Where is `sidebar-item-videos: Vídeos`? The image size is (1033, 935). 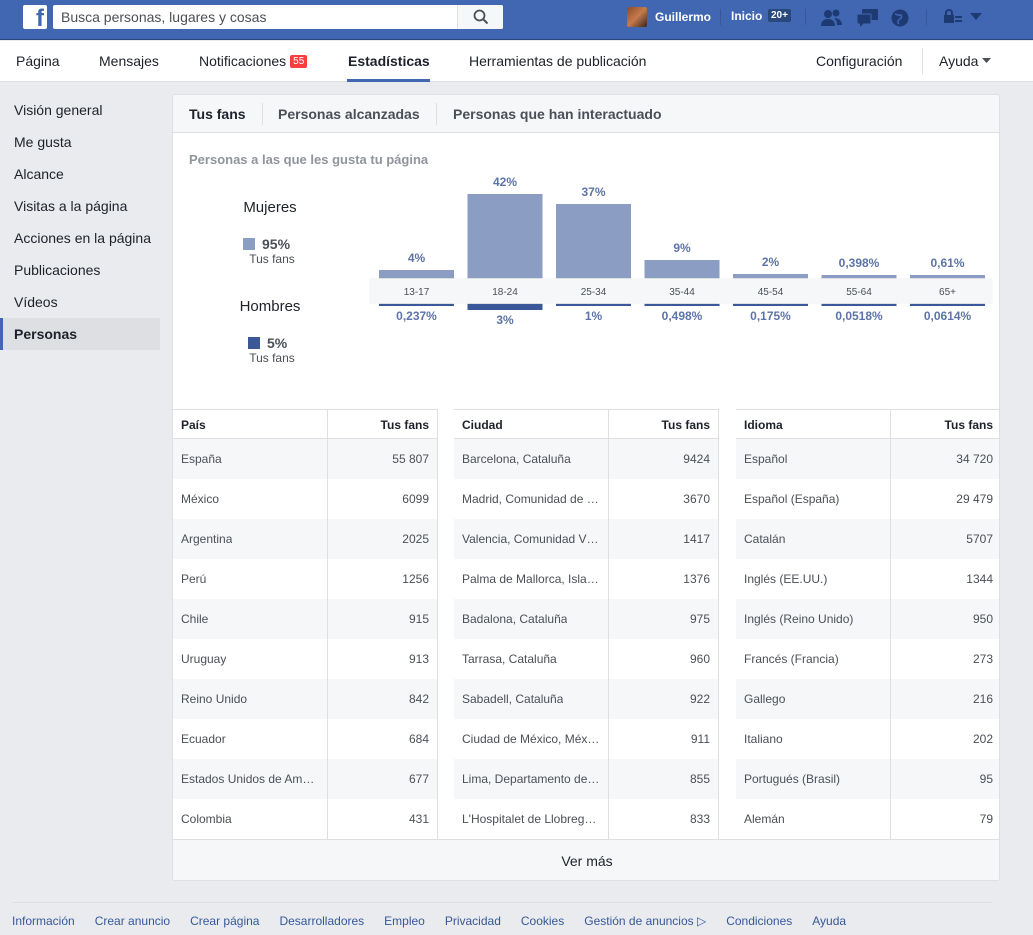
sidebar-item-videos: Vídeos is located at coordinates (80, 302).